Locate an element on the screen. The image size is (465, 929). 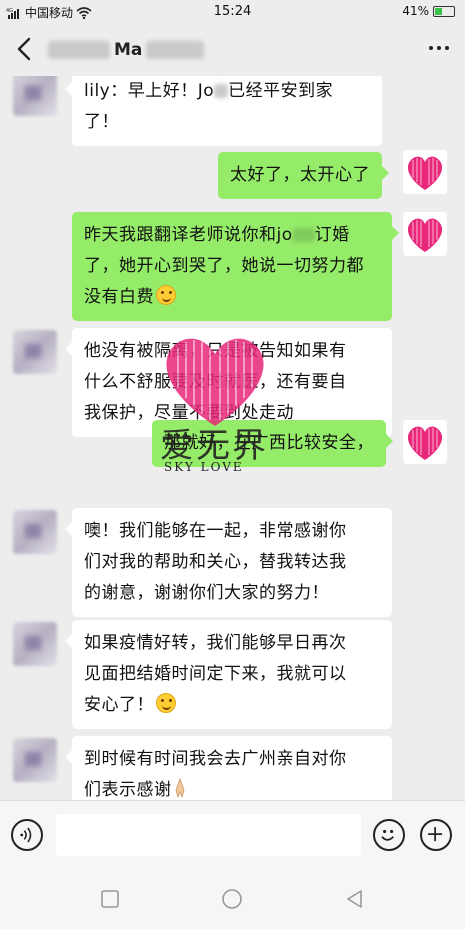
message-input is located at coordinates (208, 835).